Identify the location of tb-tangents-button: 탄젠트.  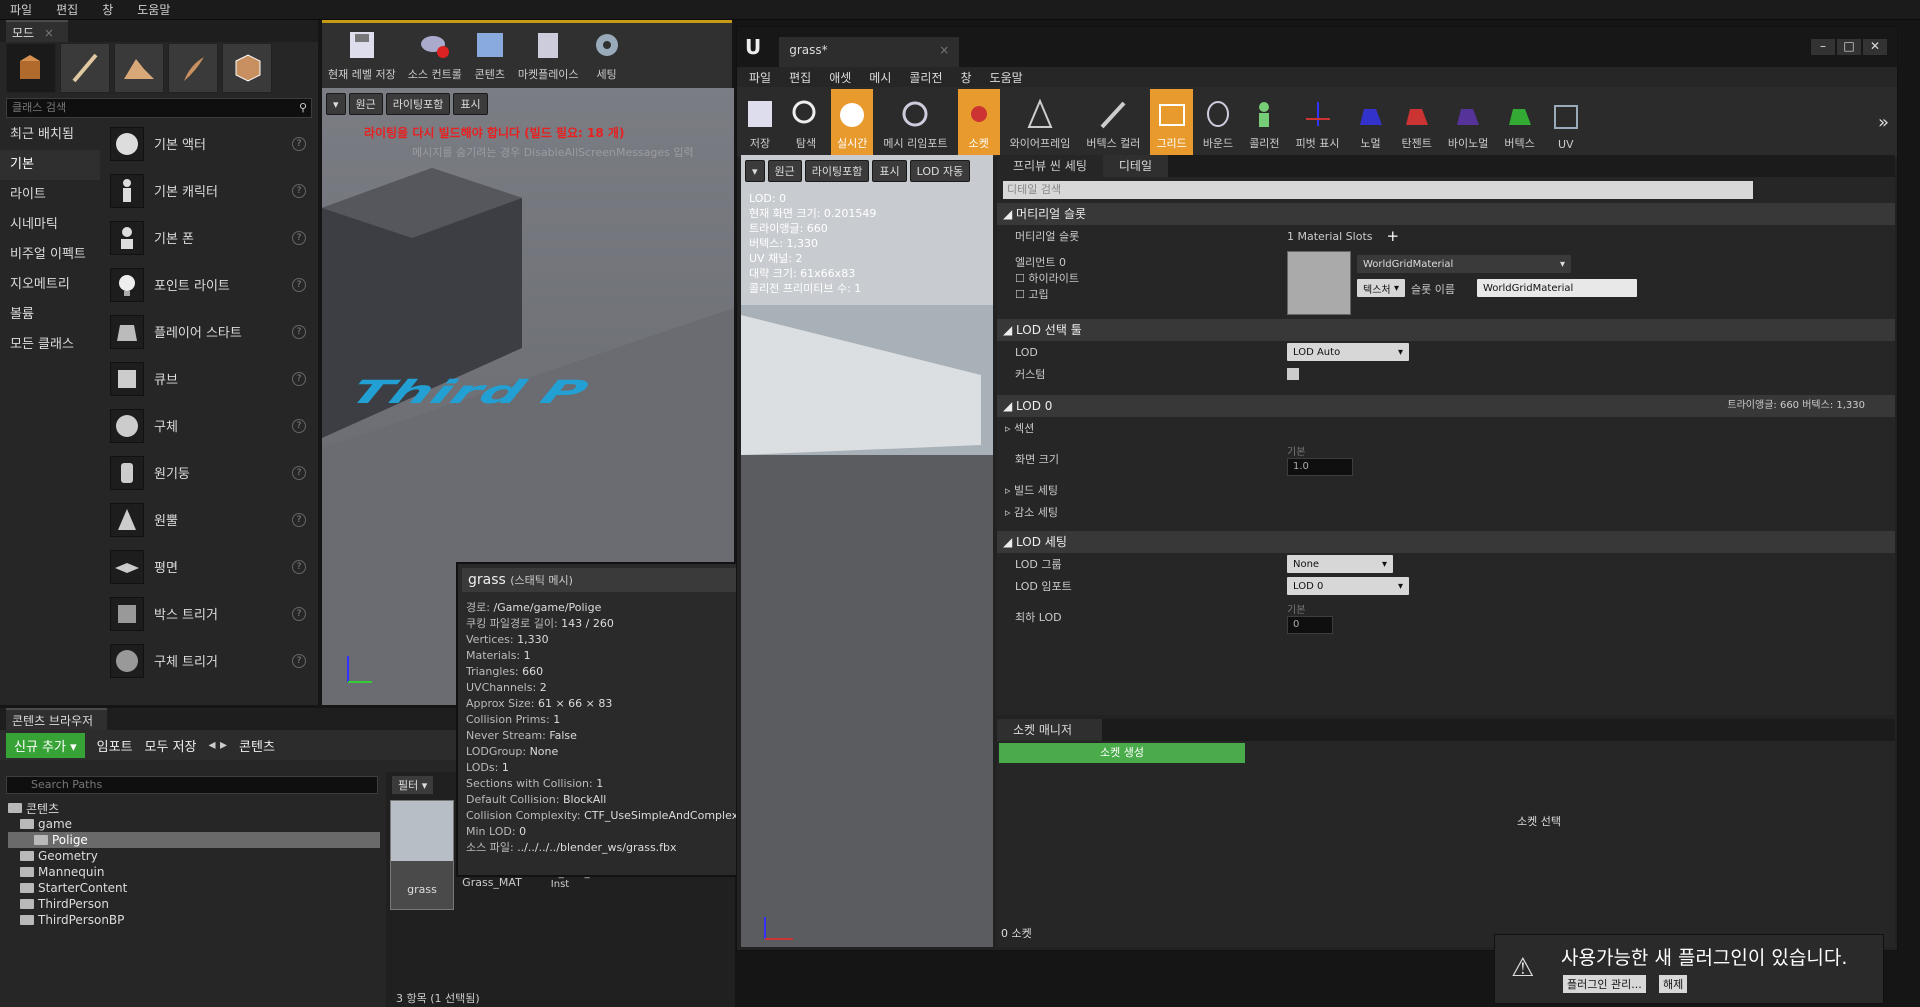
(1417, 122).